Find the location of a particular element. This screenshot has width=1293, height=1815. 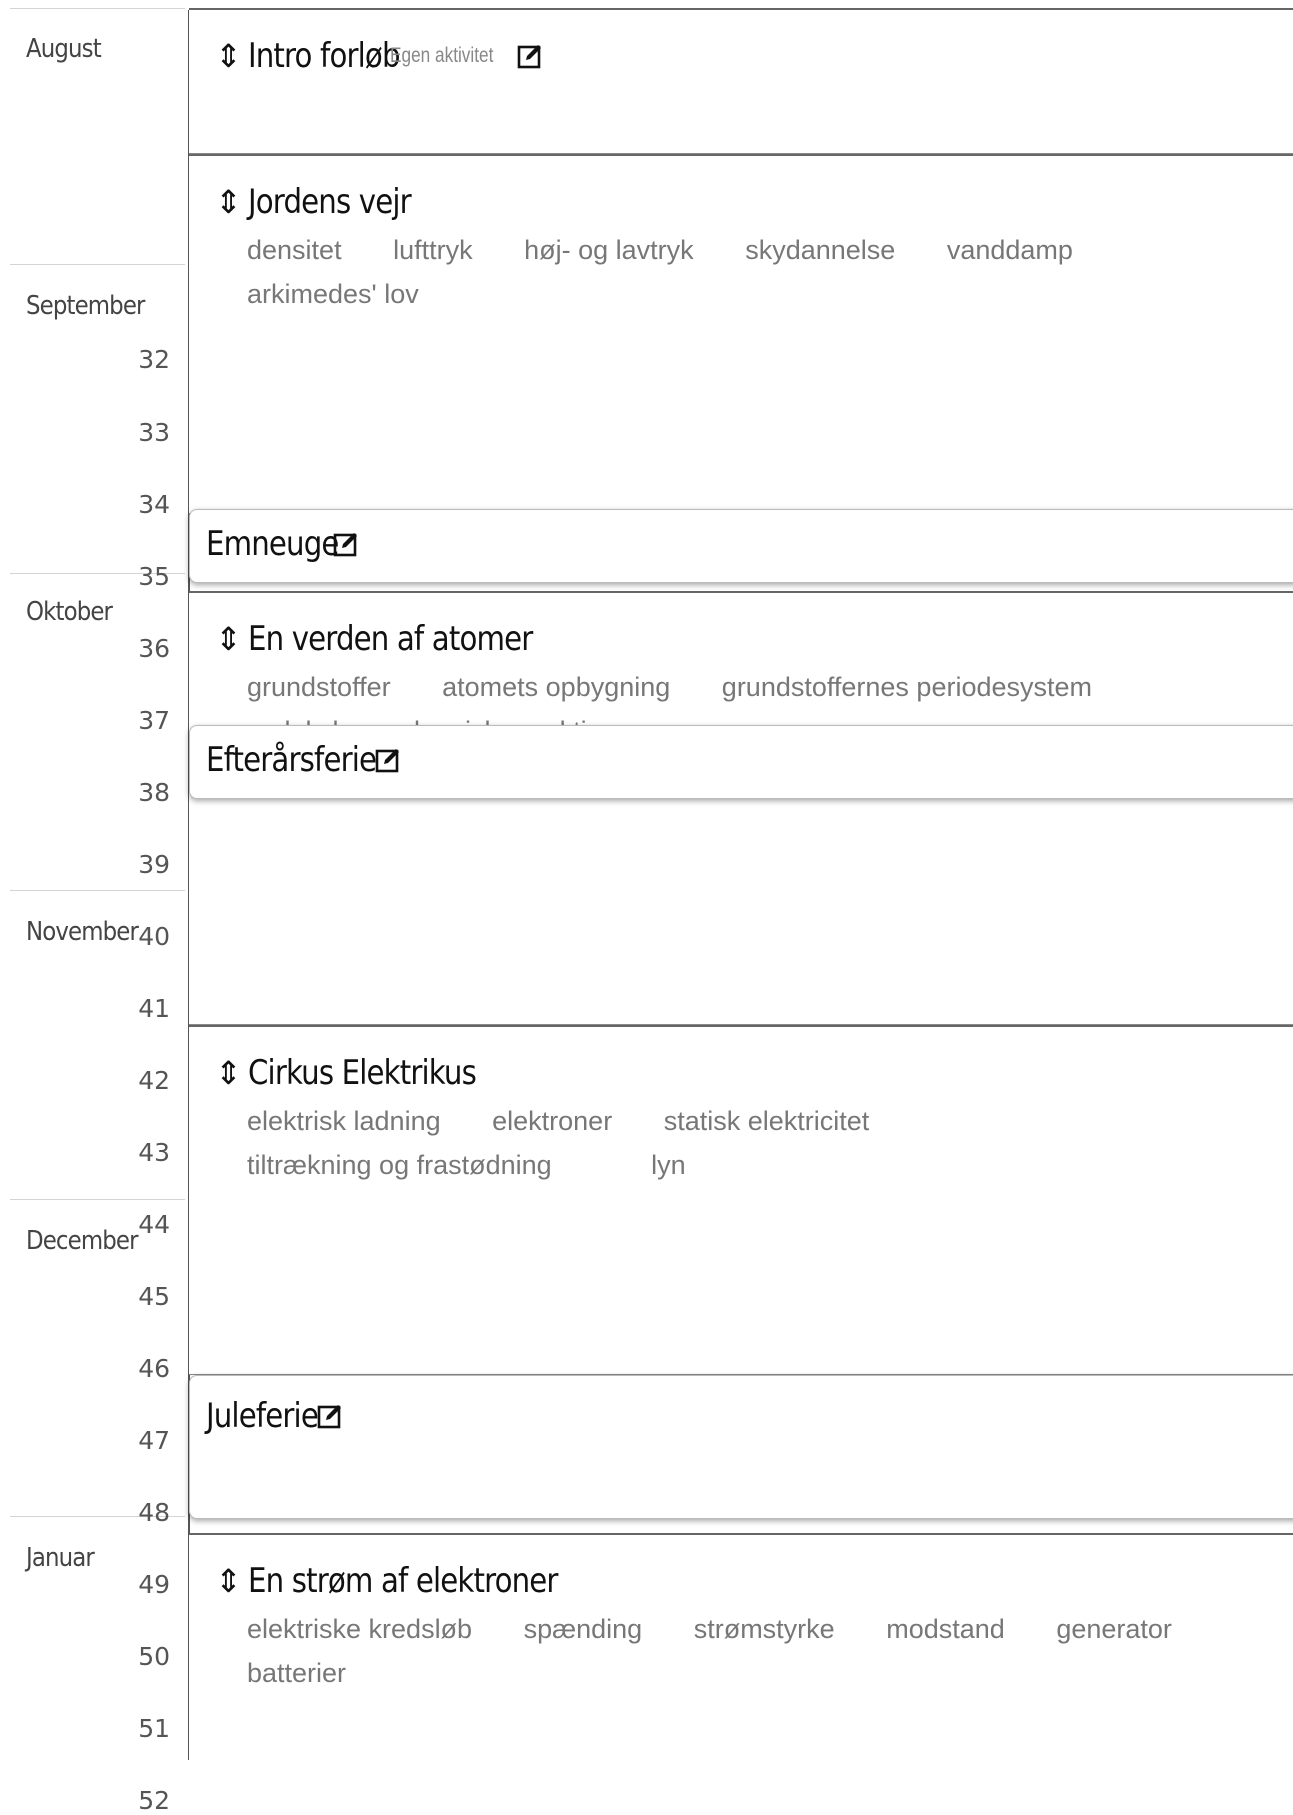

course-header: ⇕ Intro forløb Egen aktivitet is located at coordinates (379, 56).